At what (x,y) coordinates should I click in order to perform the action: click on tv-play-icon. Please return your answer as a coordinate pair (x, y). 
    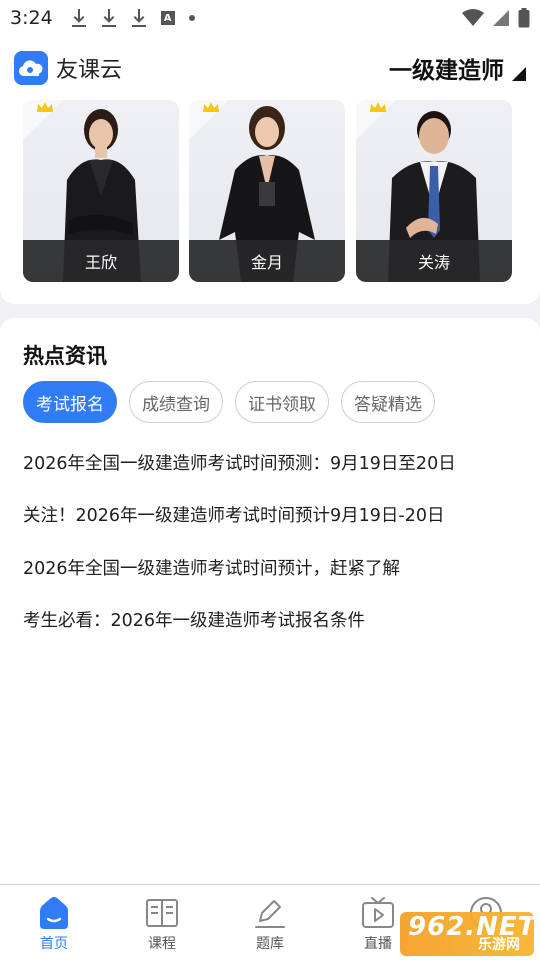
    Looking at the image, I should click on (378, 912).